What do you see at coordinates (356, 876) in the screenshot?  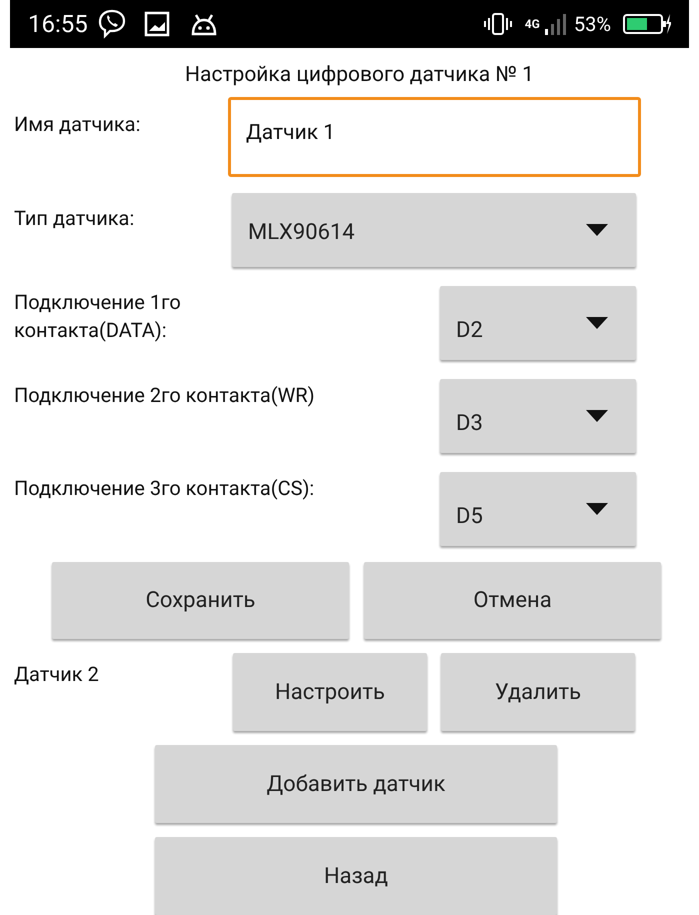 I see `wide-button: Назад` at bounding box center [356, 876].